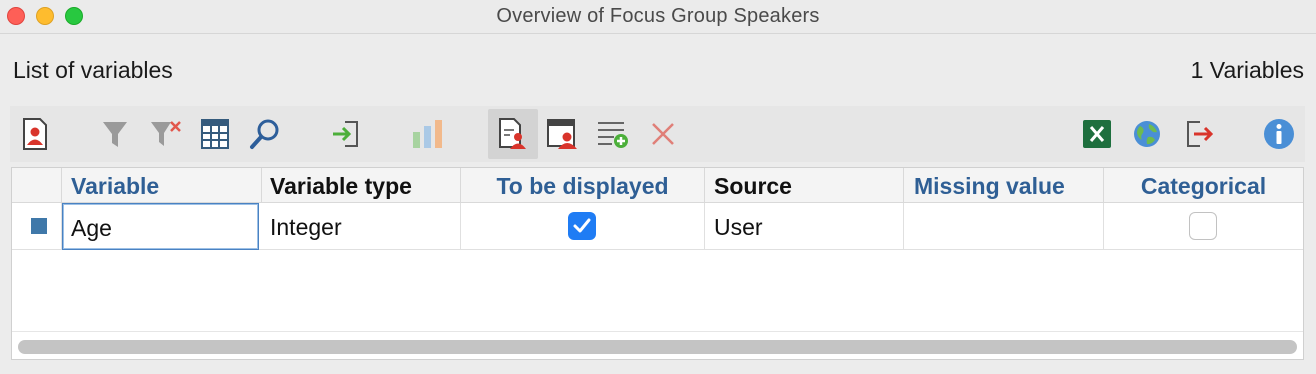  I want to click on web-export-button, so click(1147, 134).